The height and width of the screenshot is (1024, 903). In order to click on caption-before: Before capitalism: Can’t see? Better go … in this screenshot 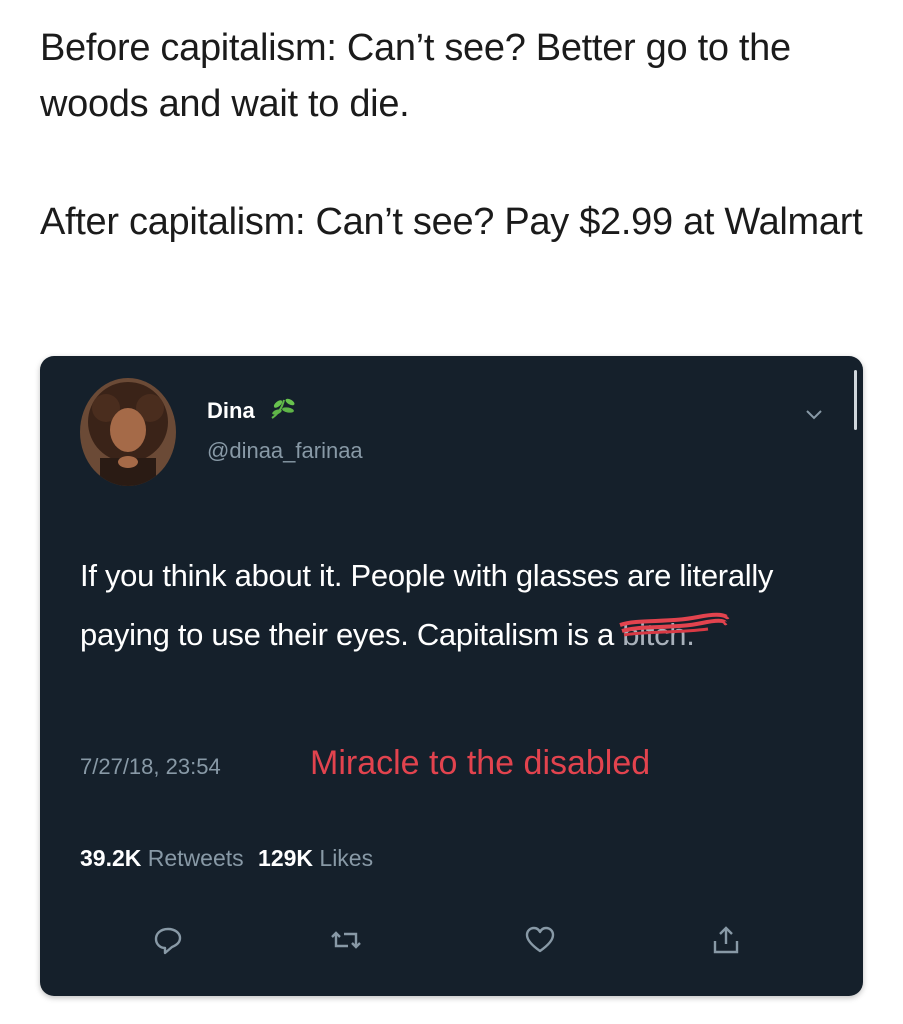, I will do `click(415, 76)`.